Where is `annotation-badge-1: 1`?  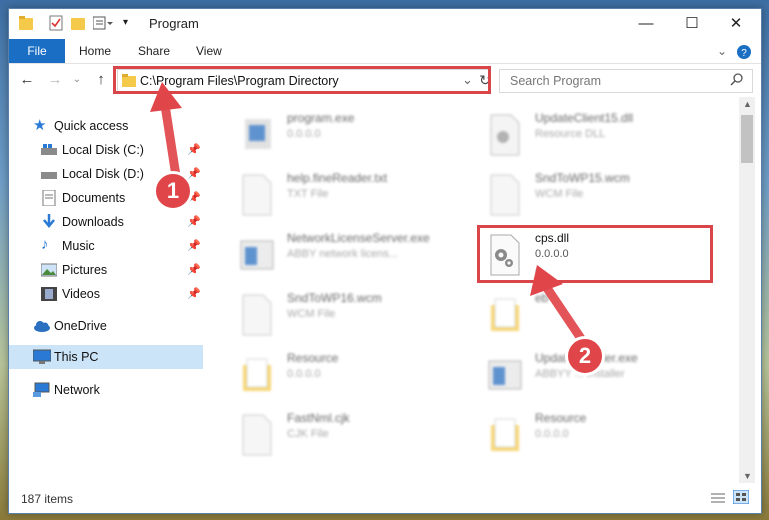 annotation-badge-1: 1 is located at coordinates (173, 191).